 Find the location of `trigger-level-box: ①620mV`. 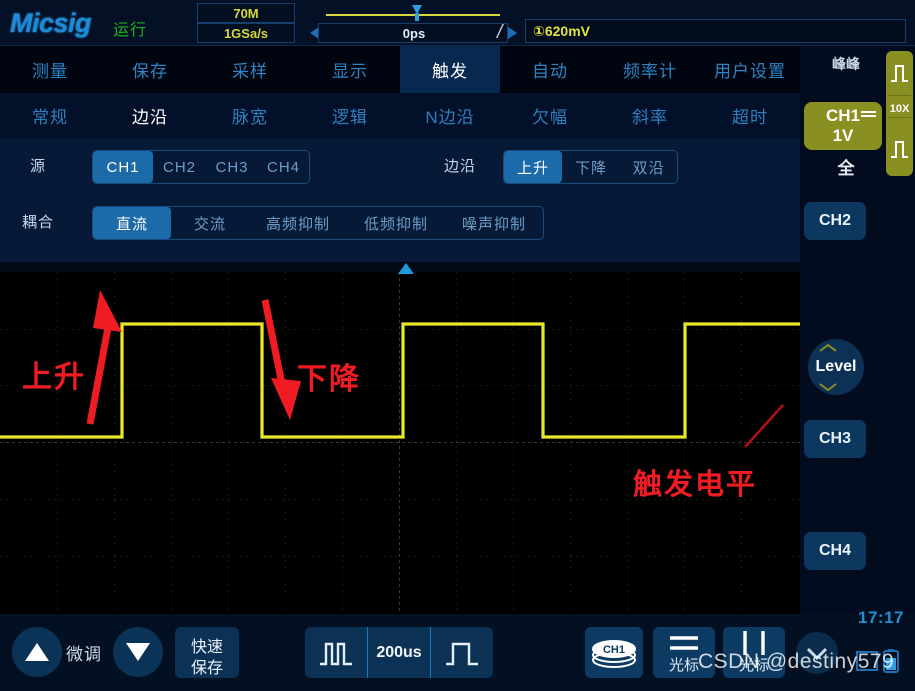

trigger-level-box: ①620mV is located at coordinates (715, 31).